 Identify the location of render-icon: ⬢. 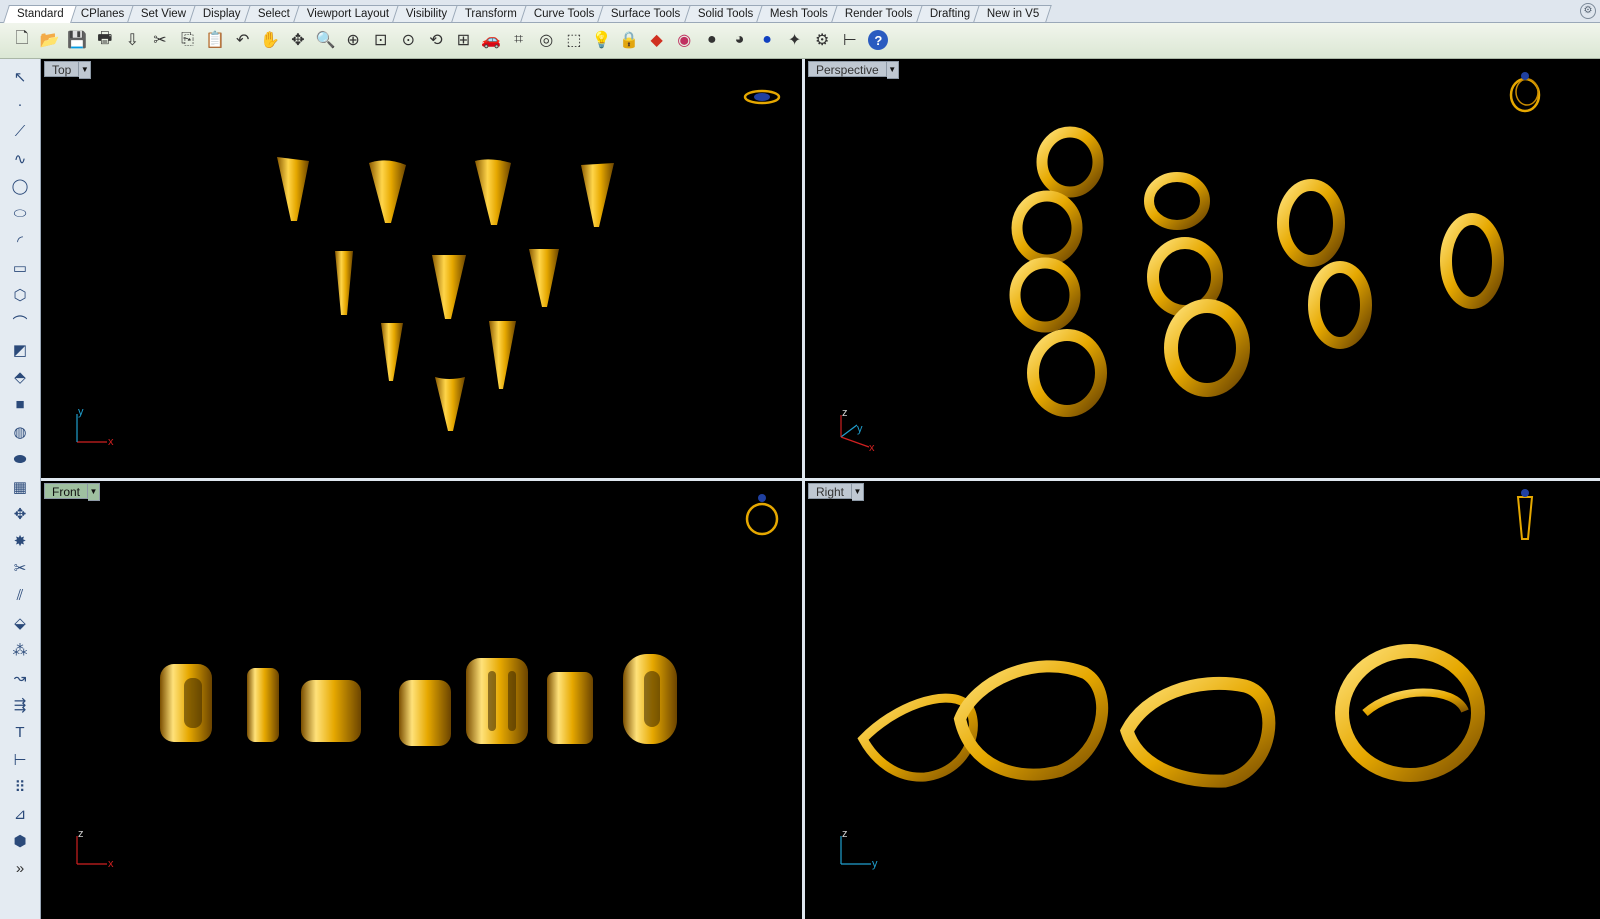
(20, 841).